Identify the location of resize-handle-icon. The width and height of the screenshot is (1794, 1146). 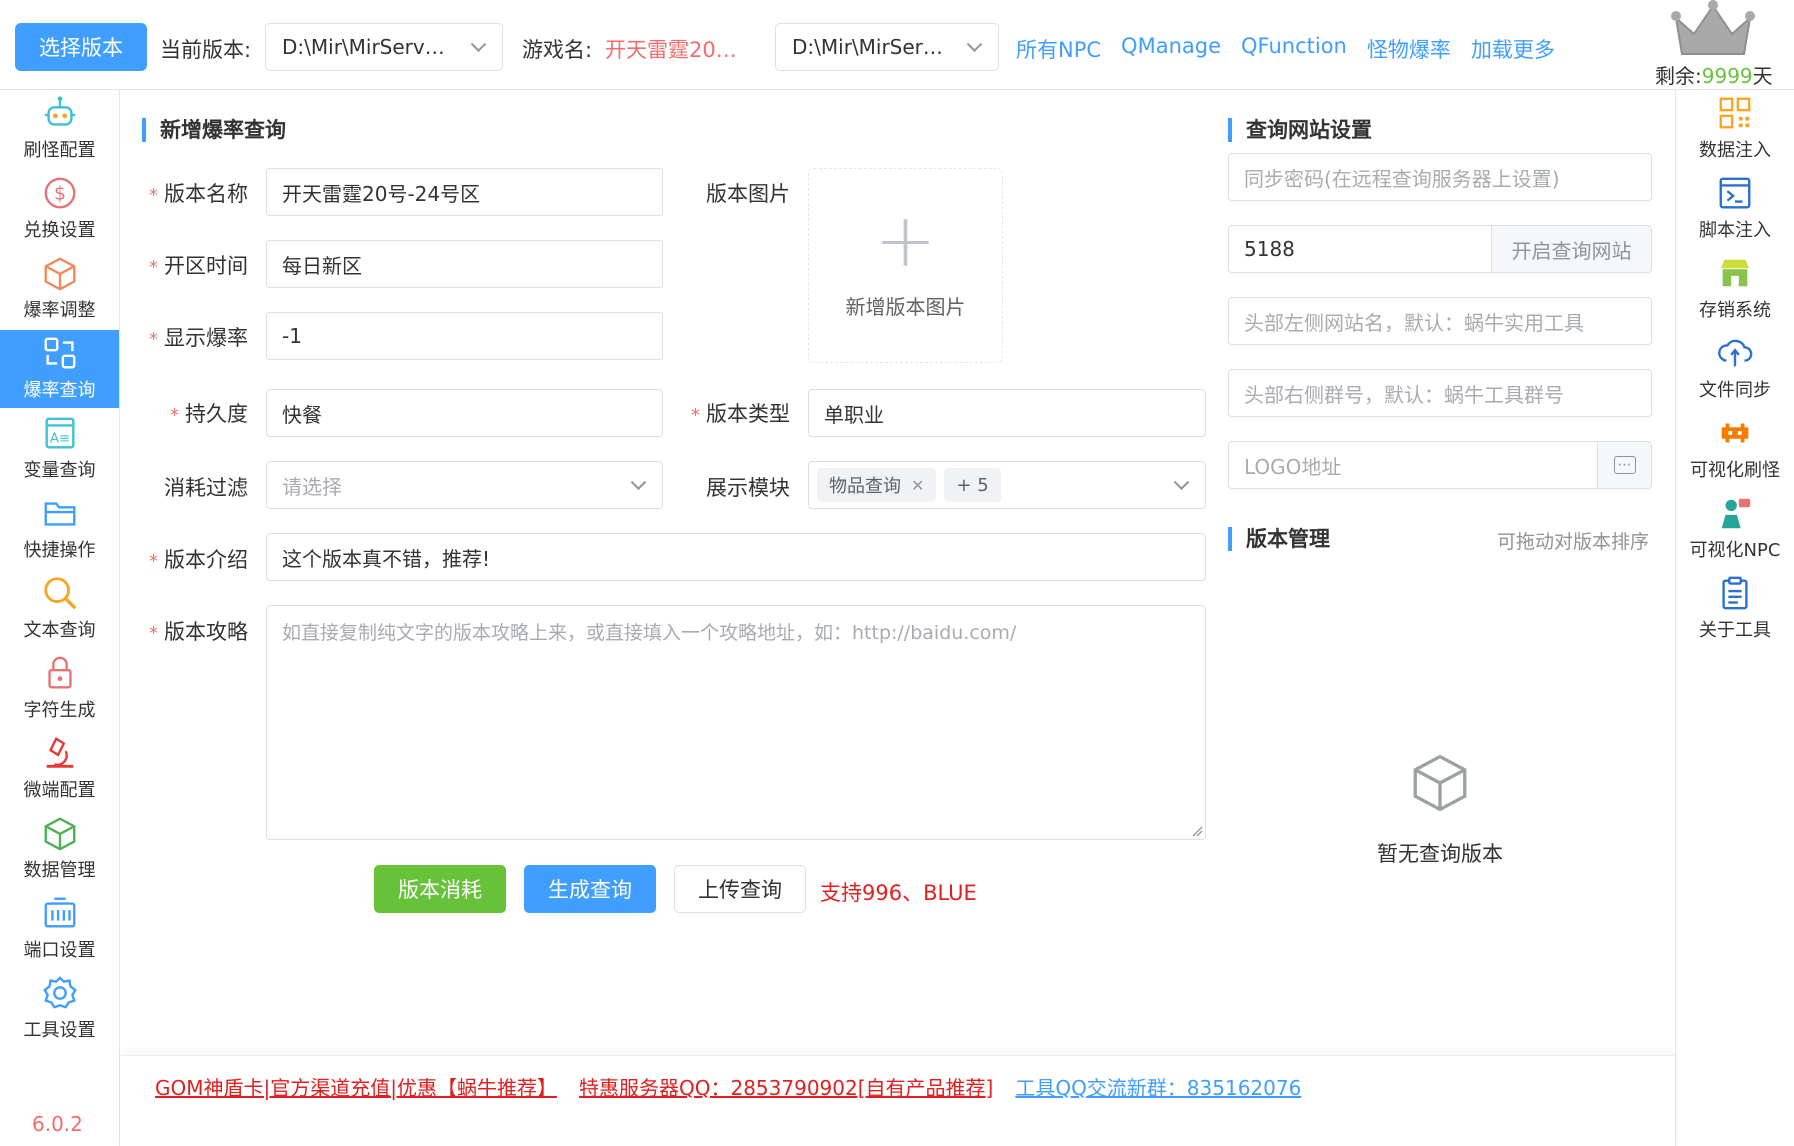
(1197, 831).